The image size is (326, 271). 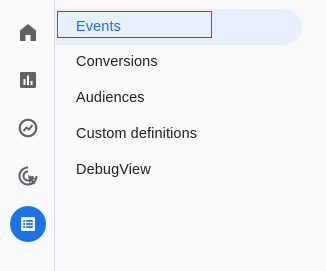 I want to click on menu-item-custom-definitions: Custom definitions, so click(x=126, y=134).